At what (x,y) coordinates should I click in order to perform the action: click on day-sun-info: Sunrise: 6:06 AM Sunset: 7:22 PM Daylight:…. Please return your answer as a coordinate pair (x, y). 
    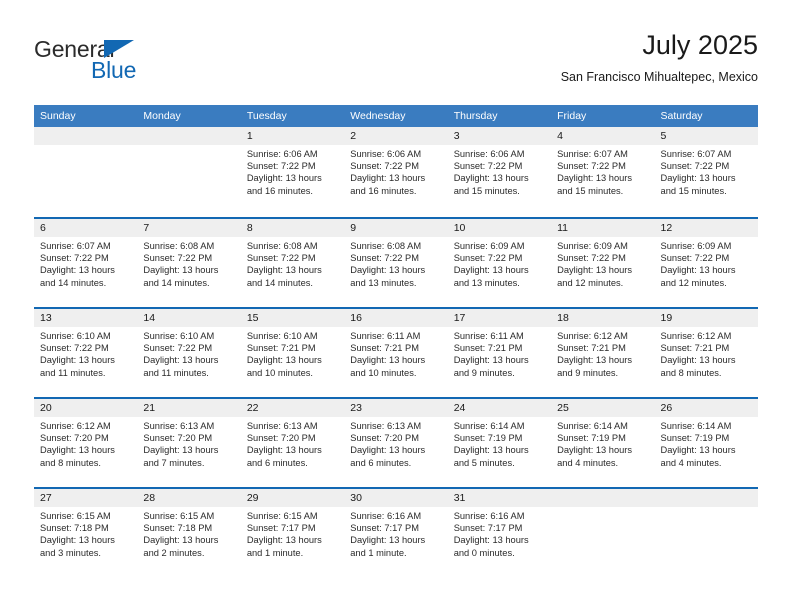
    Looking at the image, I should click on (499, 171).